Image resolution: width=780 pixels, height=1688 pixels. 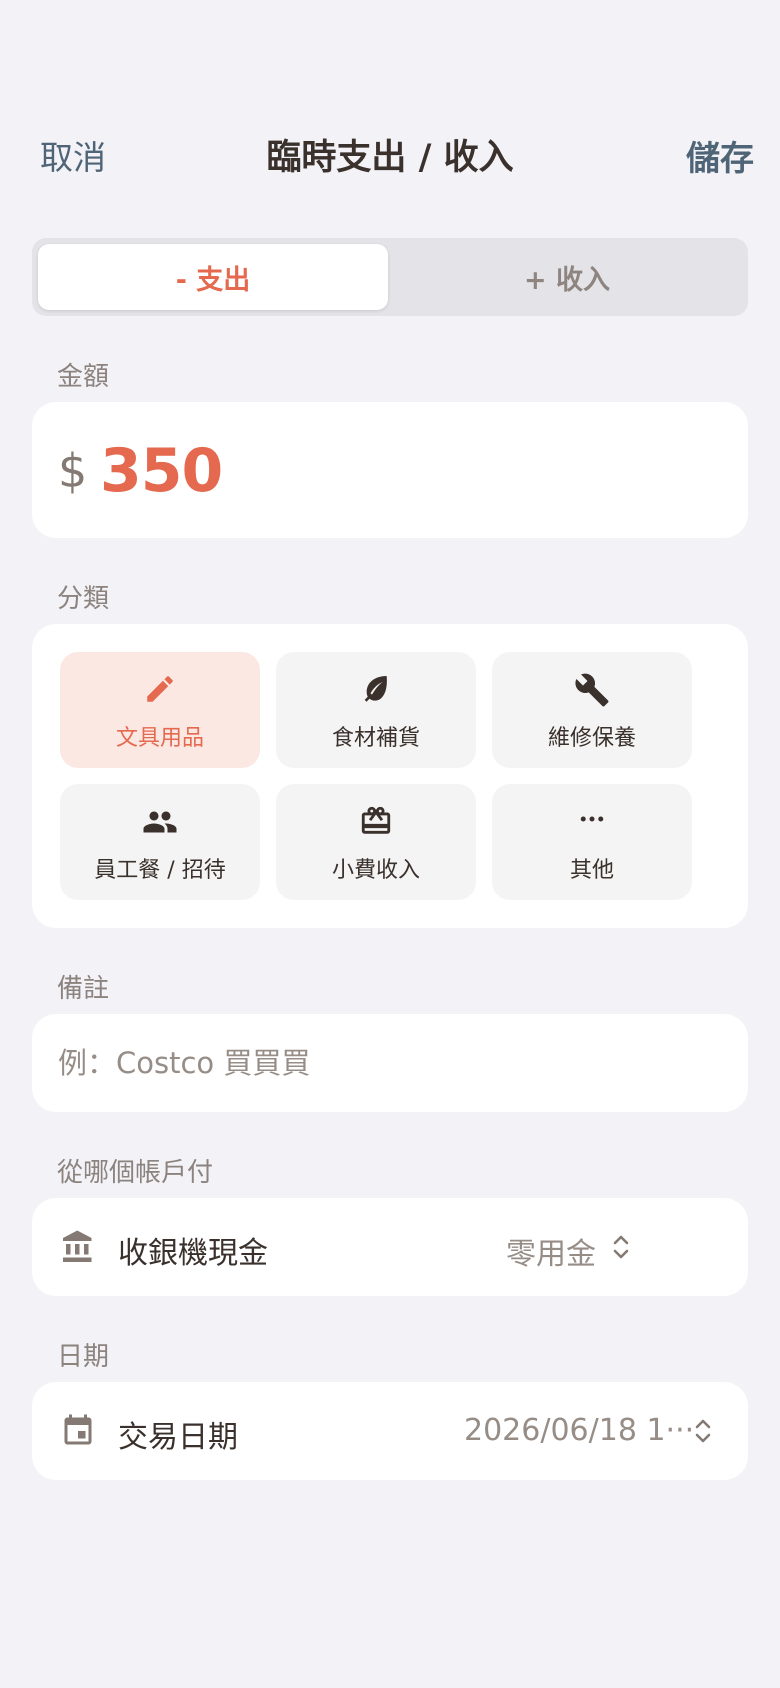 I want to click on account-value: 零用金, so click(x=551, y=1254).